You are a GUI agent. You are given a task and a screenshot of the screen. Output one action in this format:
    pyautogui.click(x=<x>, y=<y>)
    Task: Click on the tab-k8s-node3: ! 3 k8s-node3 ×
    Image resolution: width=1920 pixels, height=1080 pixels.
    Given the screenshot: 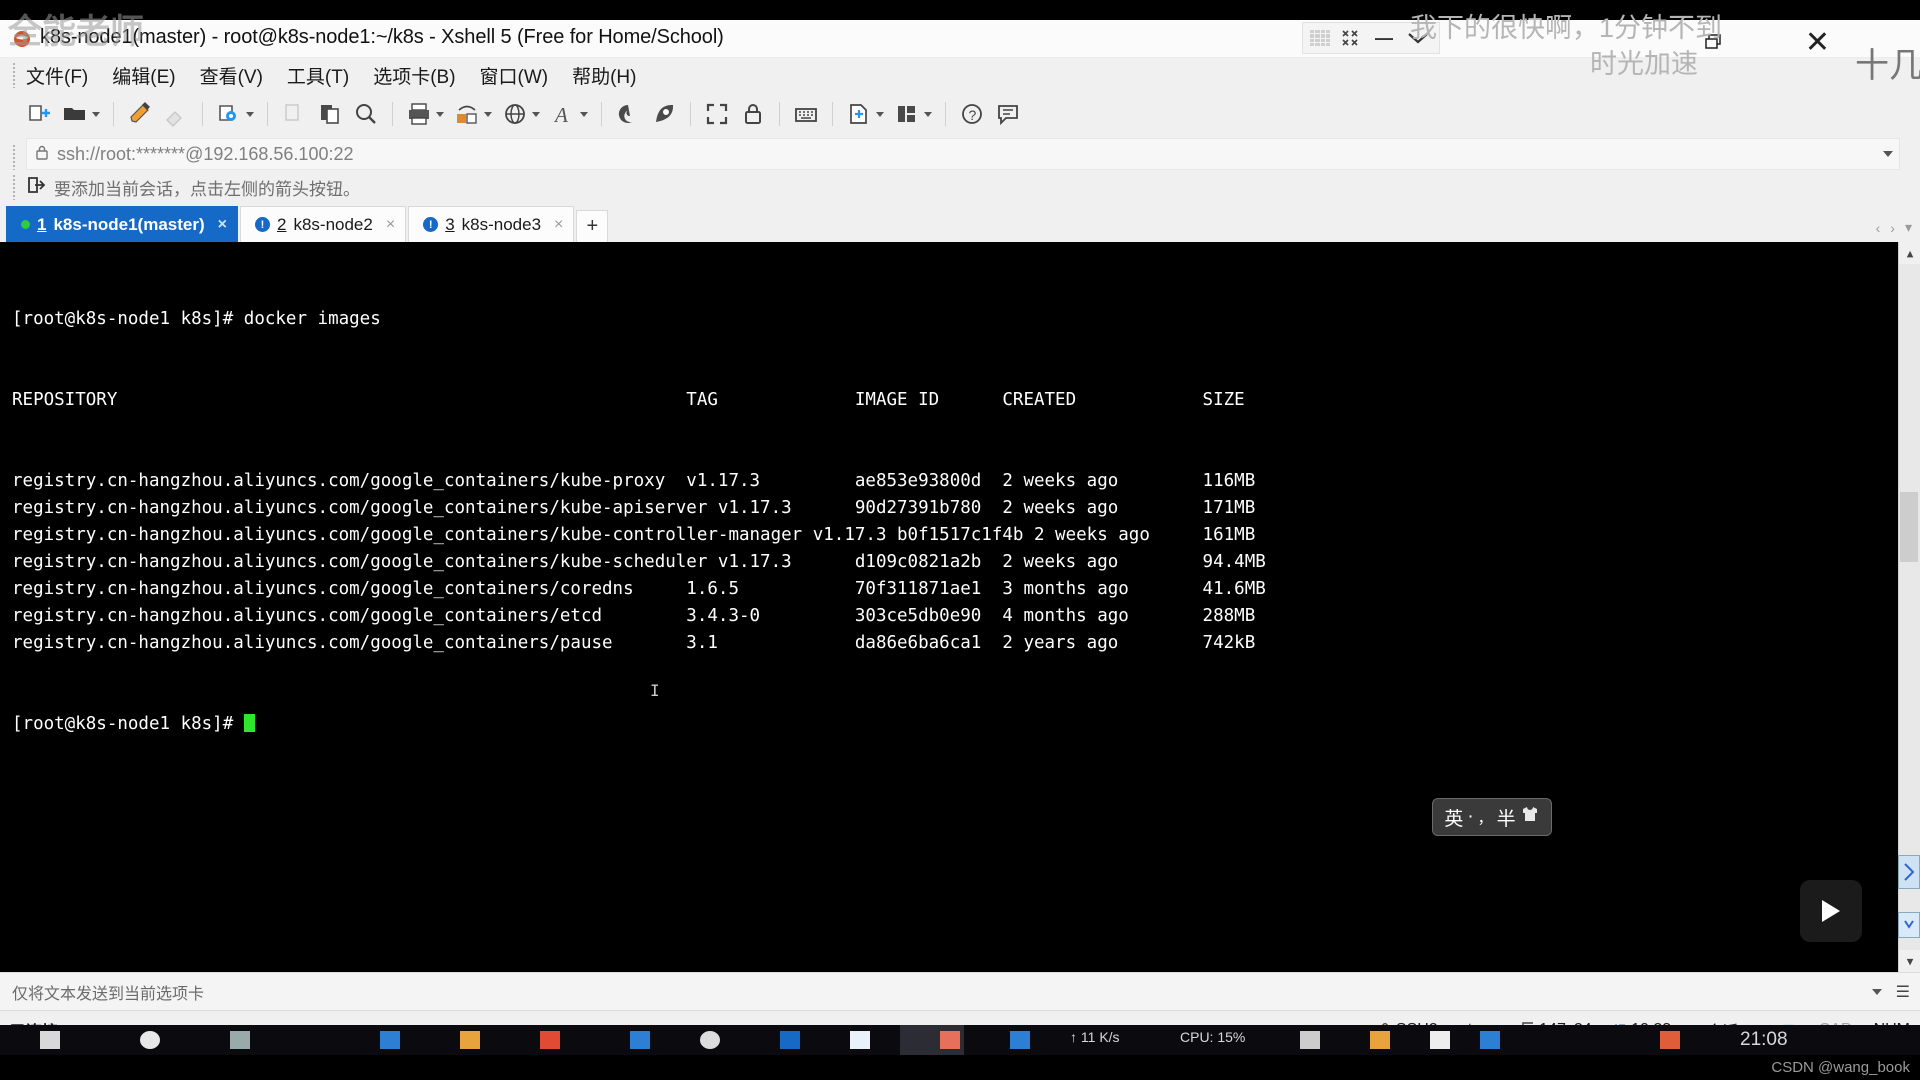 What is the action you would take?
    pyautogui.click(x=491, y=224)
    